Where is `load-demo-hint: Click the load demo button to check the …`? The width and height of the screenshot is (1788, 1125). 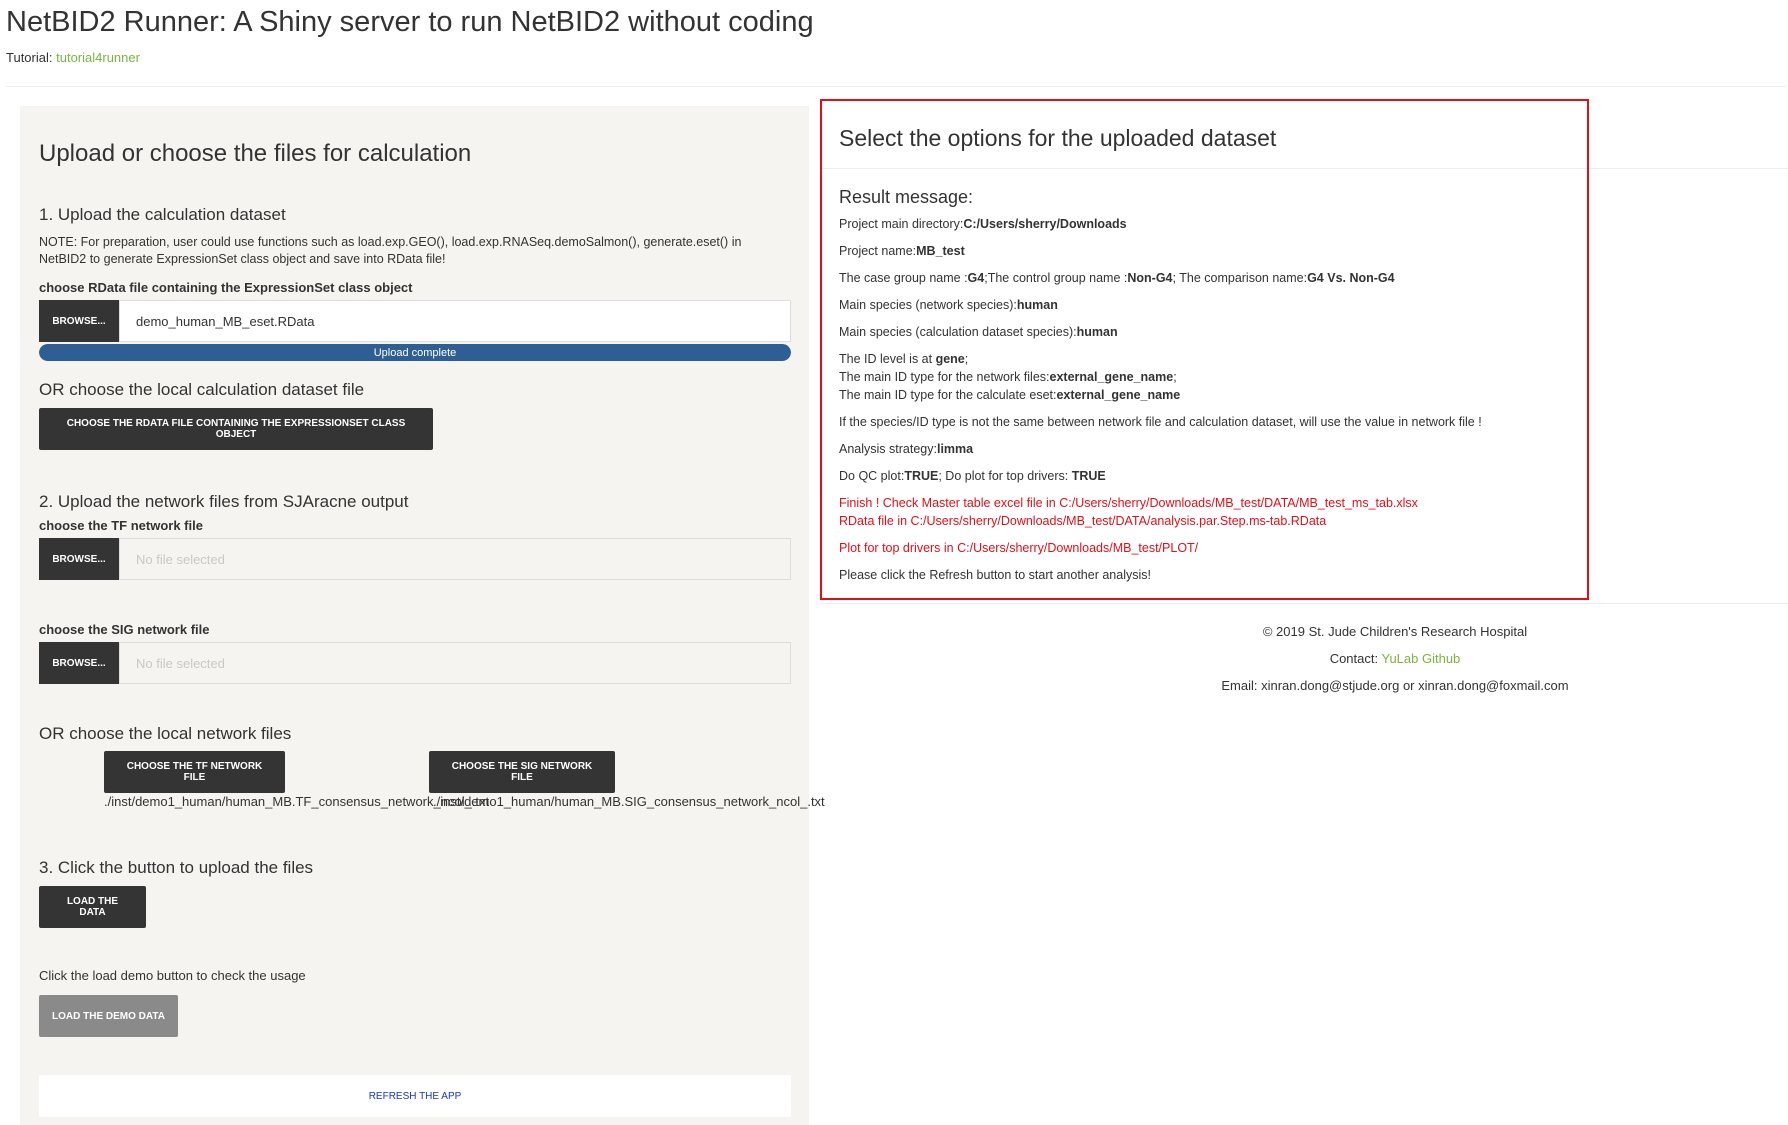
load-demo-hint: Click the load demo button to check the … is located at coordinates (172, 975).